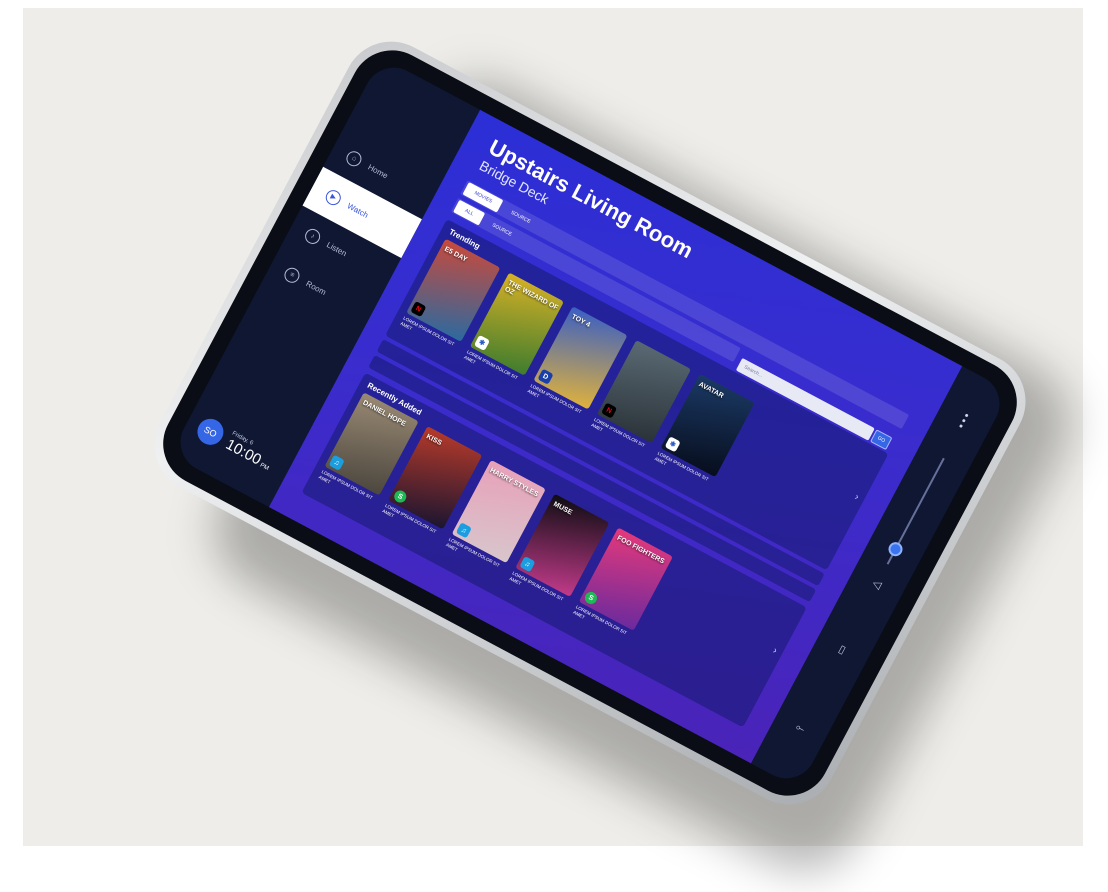 This screenshot has width=1108, height=892. I want to click on poster-title: KISS, so click(433, 440).